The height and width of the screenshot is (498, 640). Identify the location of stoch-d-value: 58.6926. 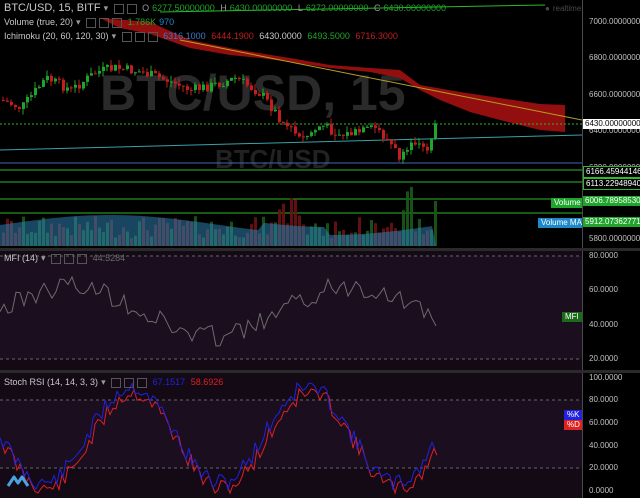
(207, 382).